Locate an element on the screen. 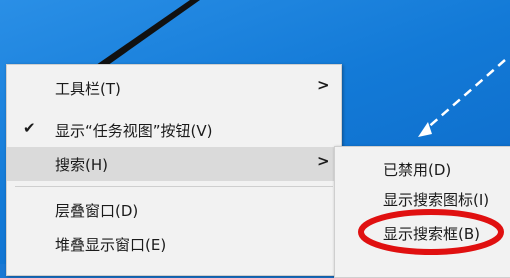  menu-item-toolbars: 工具栏(T) > is located at coordinates (174, 88).